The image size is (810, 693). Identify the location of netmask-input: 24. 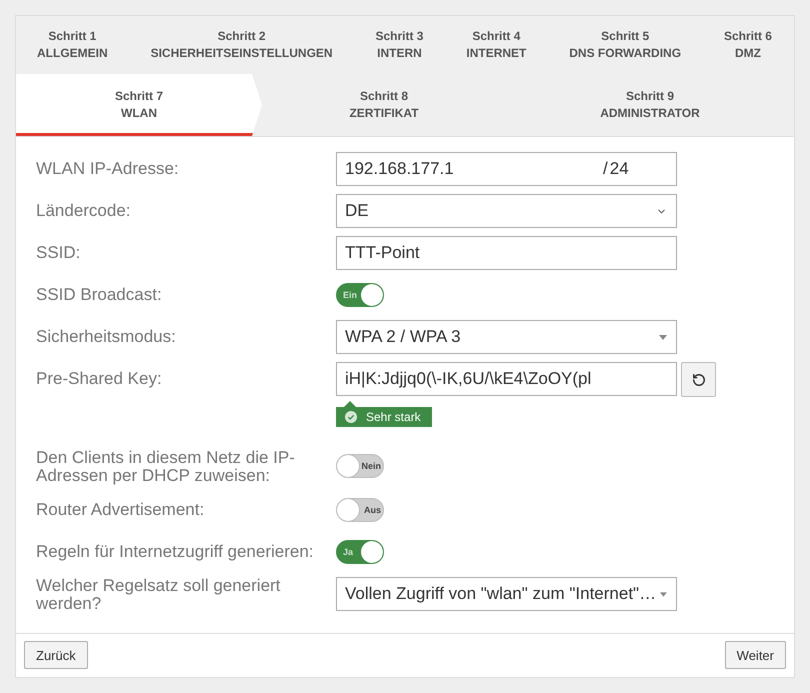
(640, 169).